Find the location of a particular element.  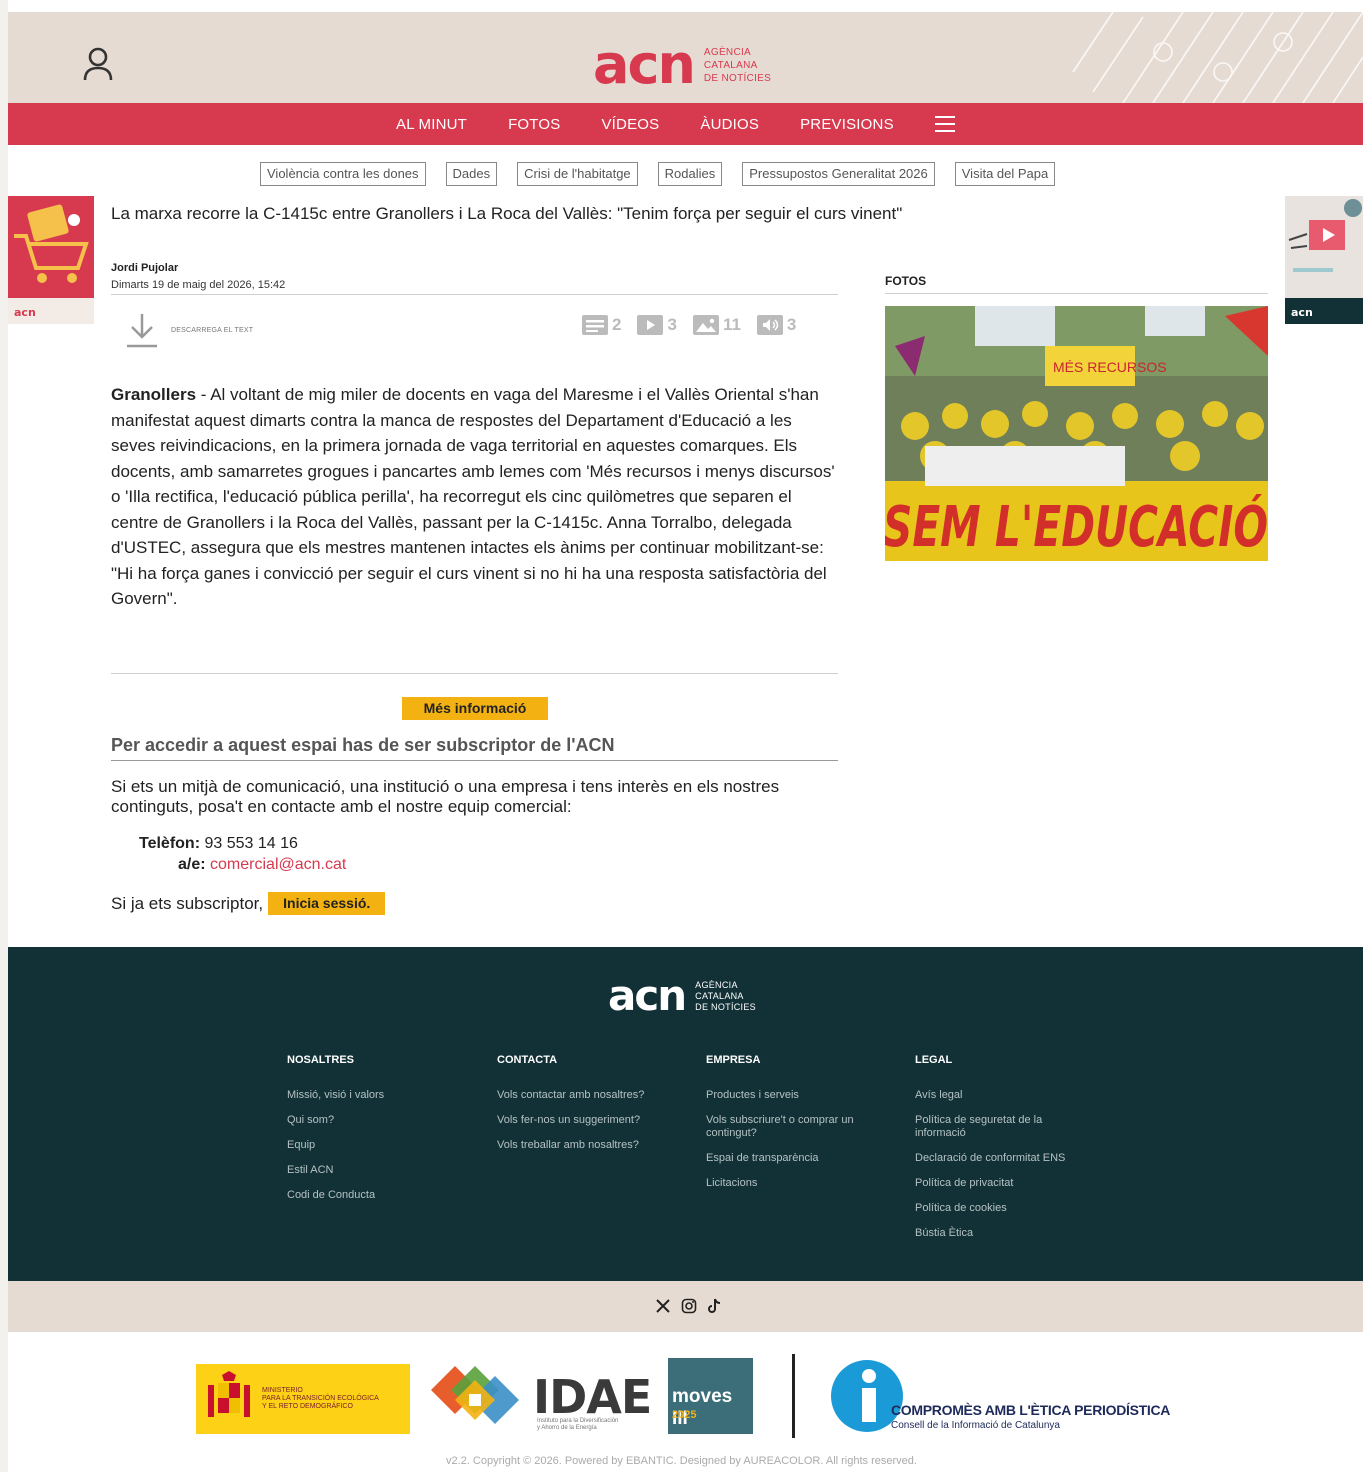

already-subscriber: Si ja ets subscriptor, Inicia sessió. is located at coordinates (248, 903).